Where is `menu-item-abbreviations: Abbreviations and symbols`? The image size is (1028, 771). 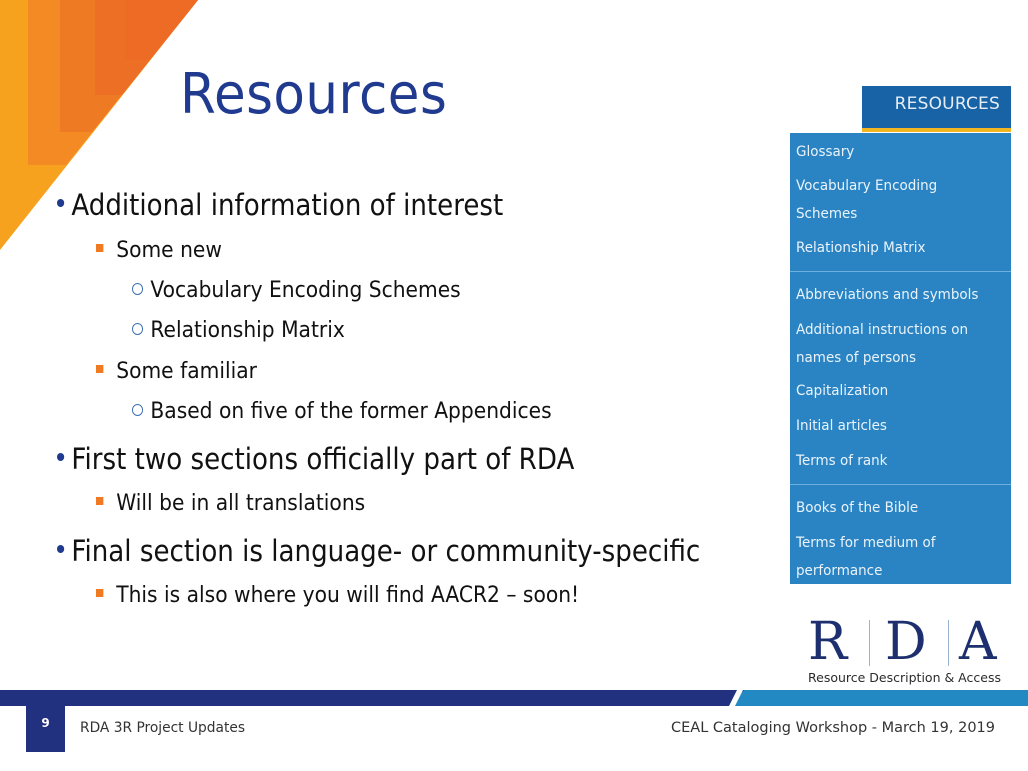
menu-item-abbreviations: Abbreviations and symbols is located at coordinates (887, 295).